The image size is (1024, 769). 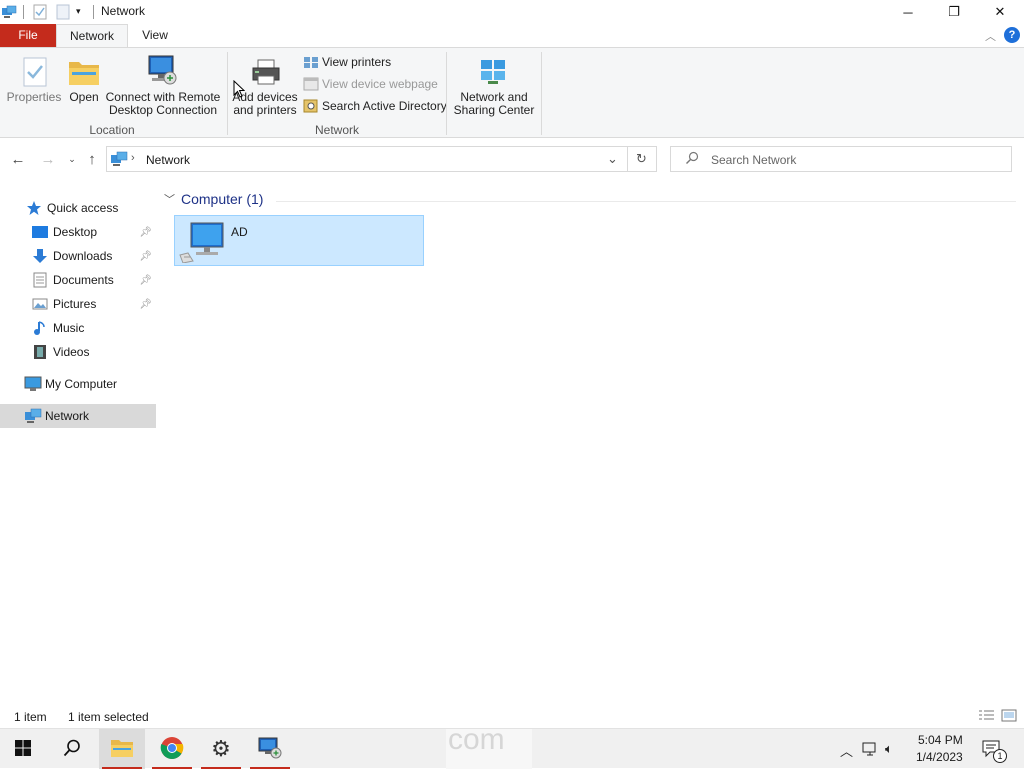 I want to click on close-button: ✕, so click(x=1000, y=12).